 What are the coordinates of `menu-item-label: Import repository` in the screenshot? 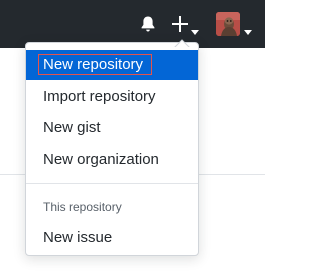 It's located at (99, 96).